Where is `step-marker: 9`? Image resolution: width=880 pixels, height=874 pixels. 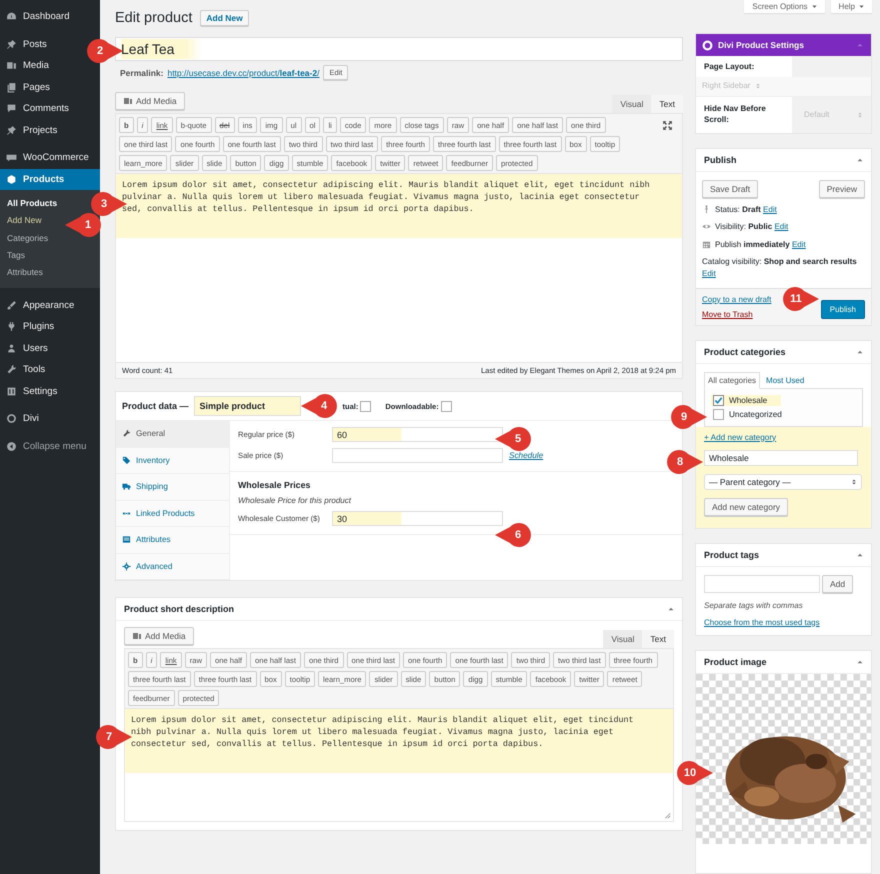
step-marker: 9 is located at coordinates (689, 417).